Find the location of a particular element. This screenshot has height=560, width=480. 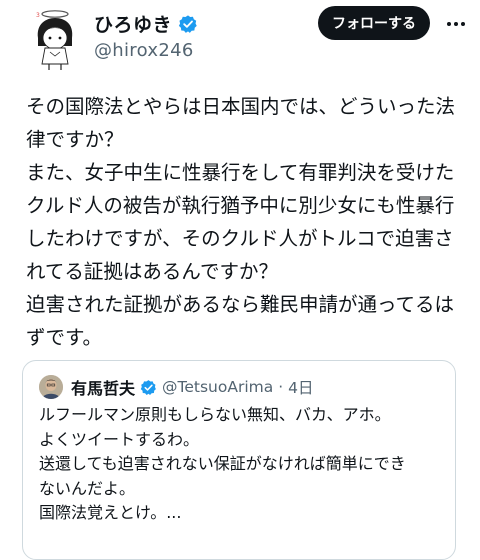

more-options-icon is located at coordinates (456, 24).